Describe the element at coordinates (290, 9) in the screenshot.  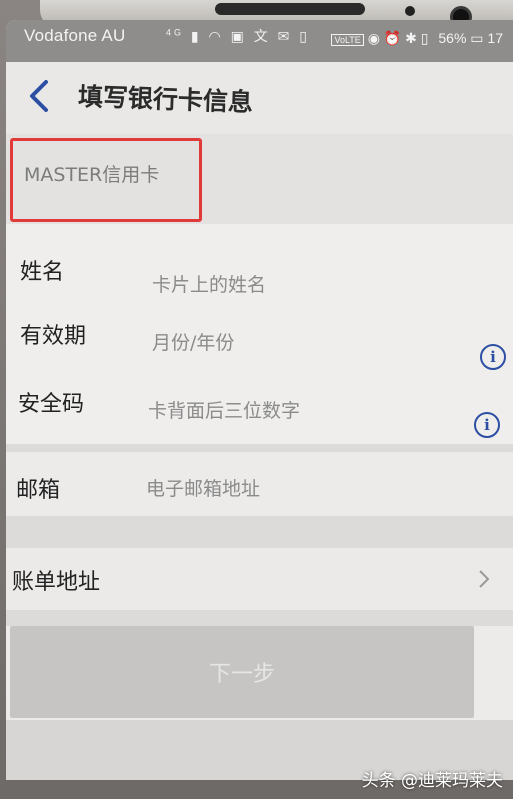
I see `earpiece-speaker` at that location.